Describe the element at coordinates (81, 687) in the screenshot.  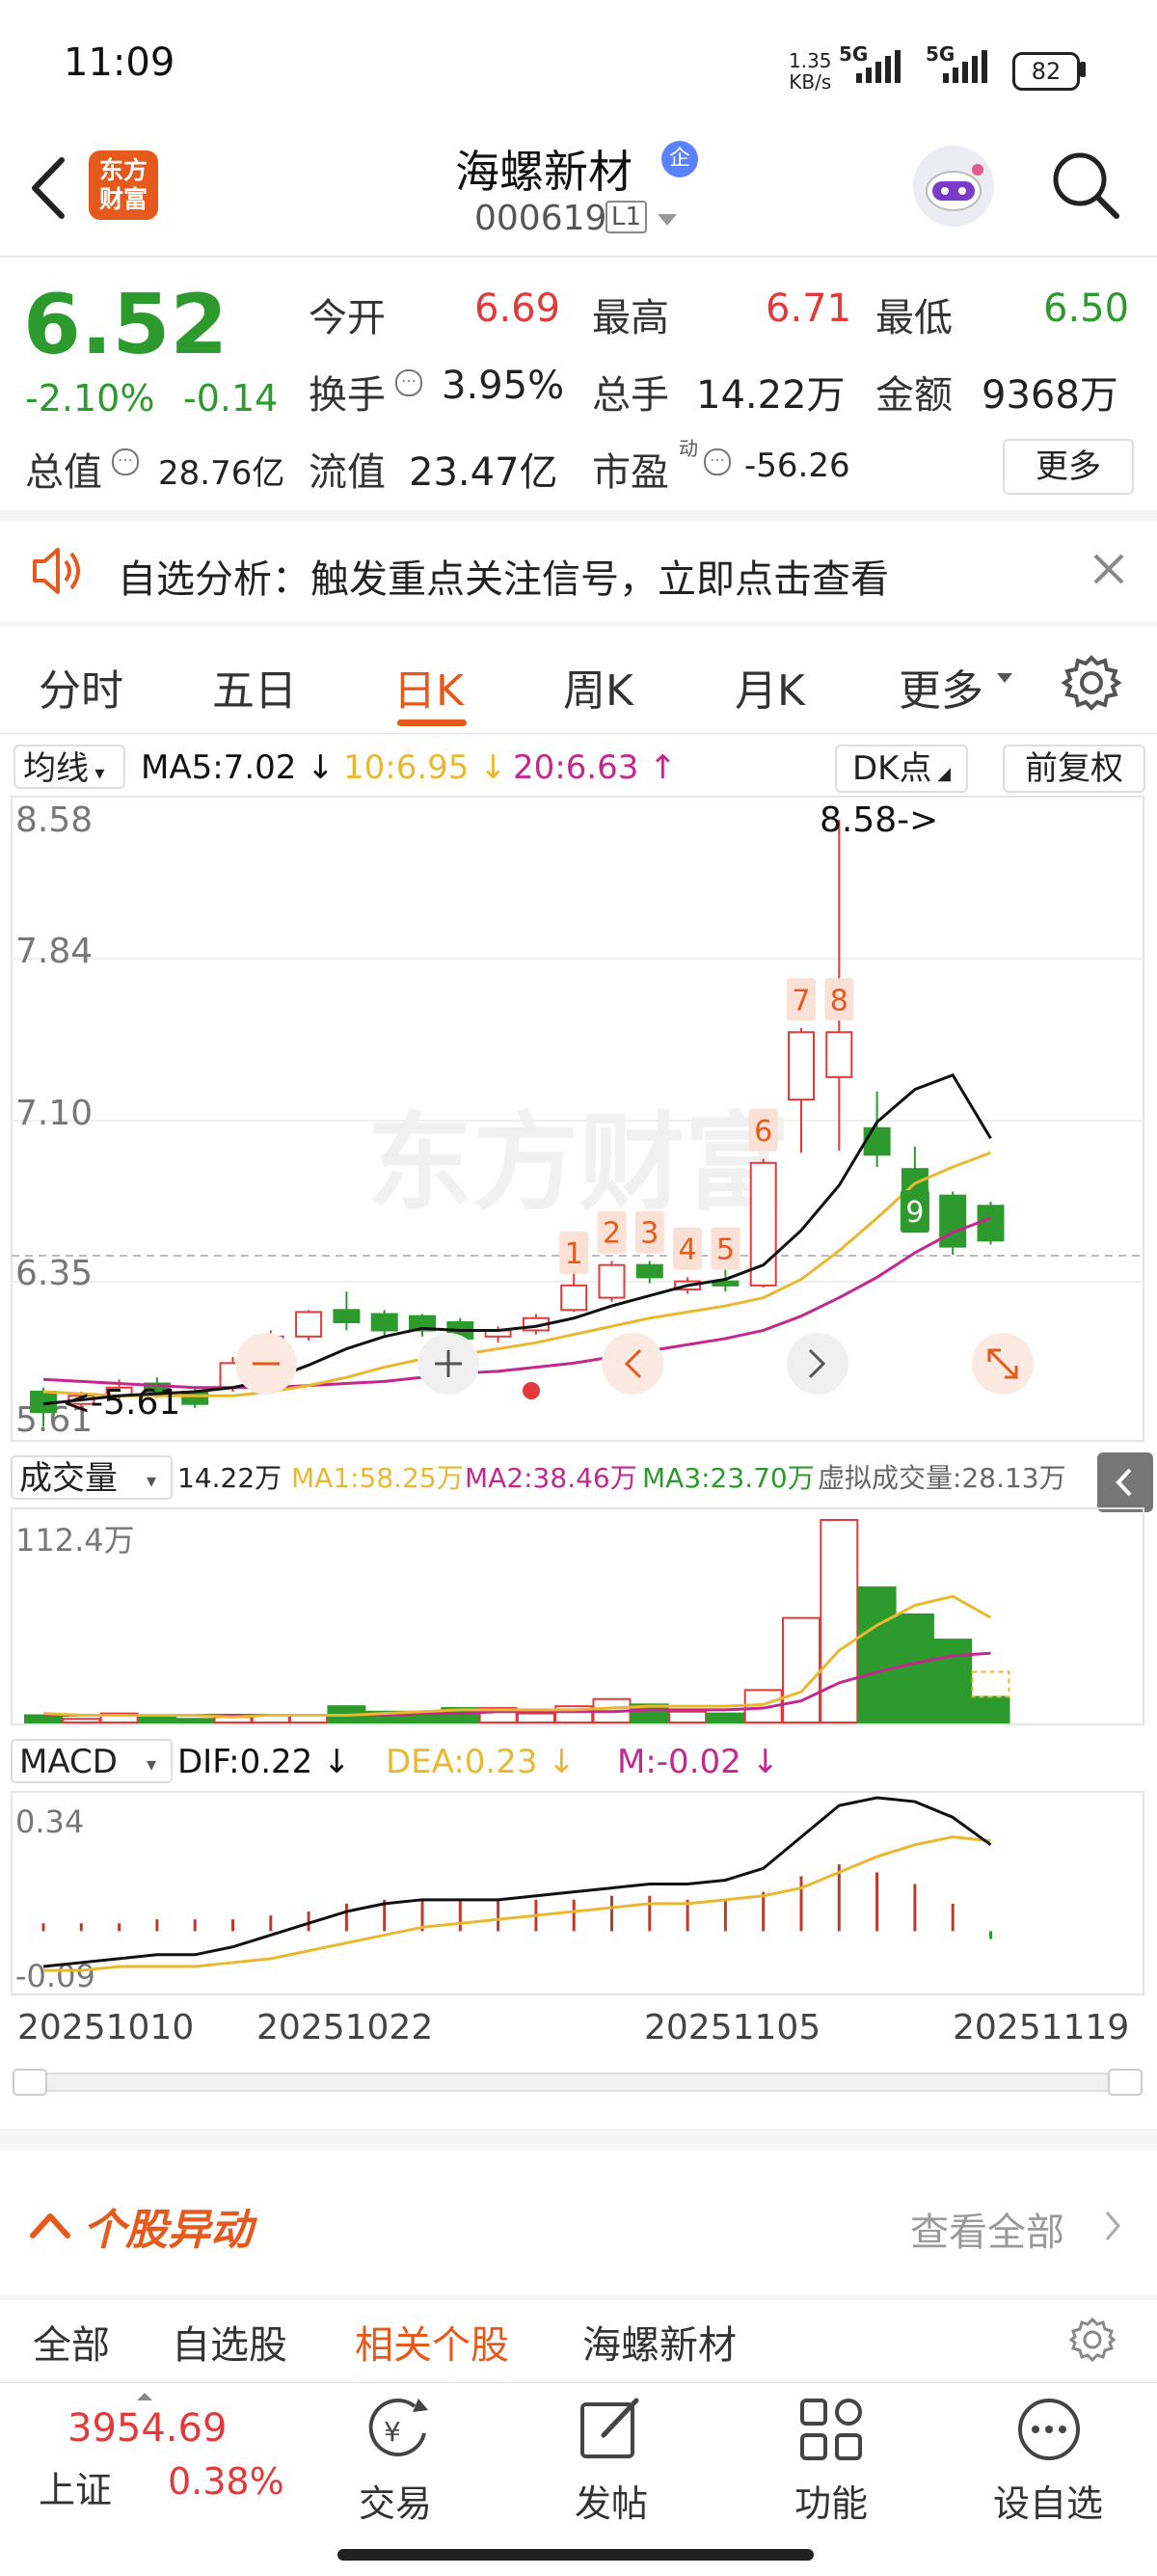
I see `tab-fenshi: 分时` at that location.